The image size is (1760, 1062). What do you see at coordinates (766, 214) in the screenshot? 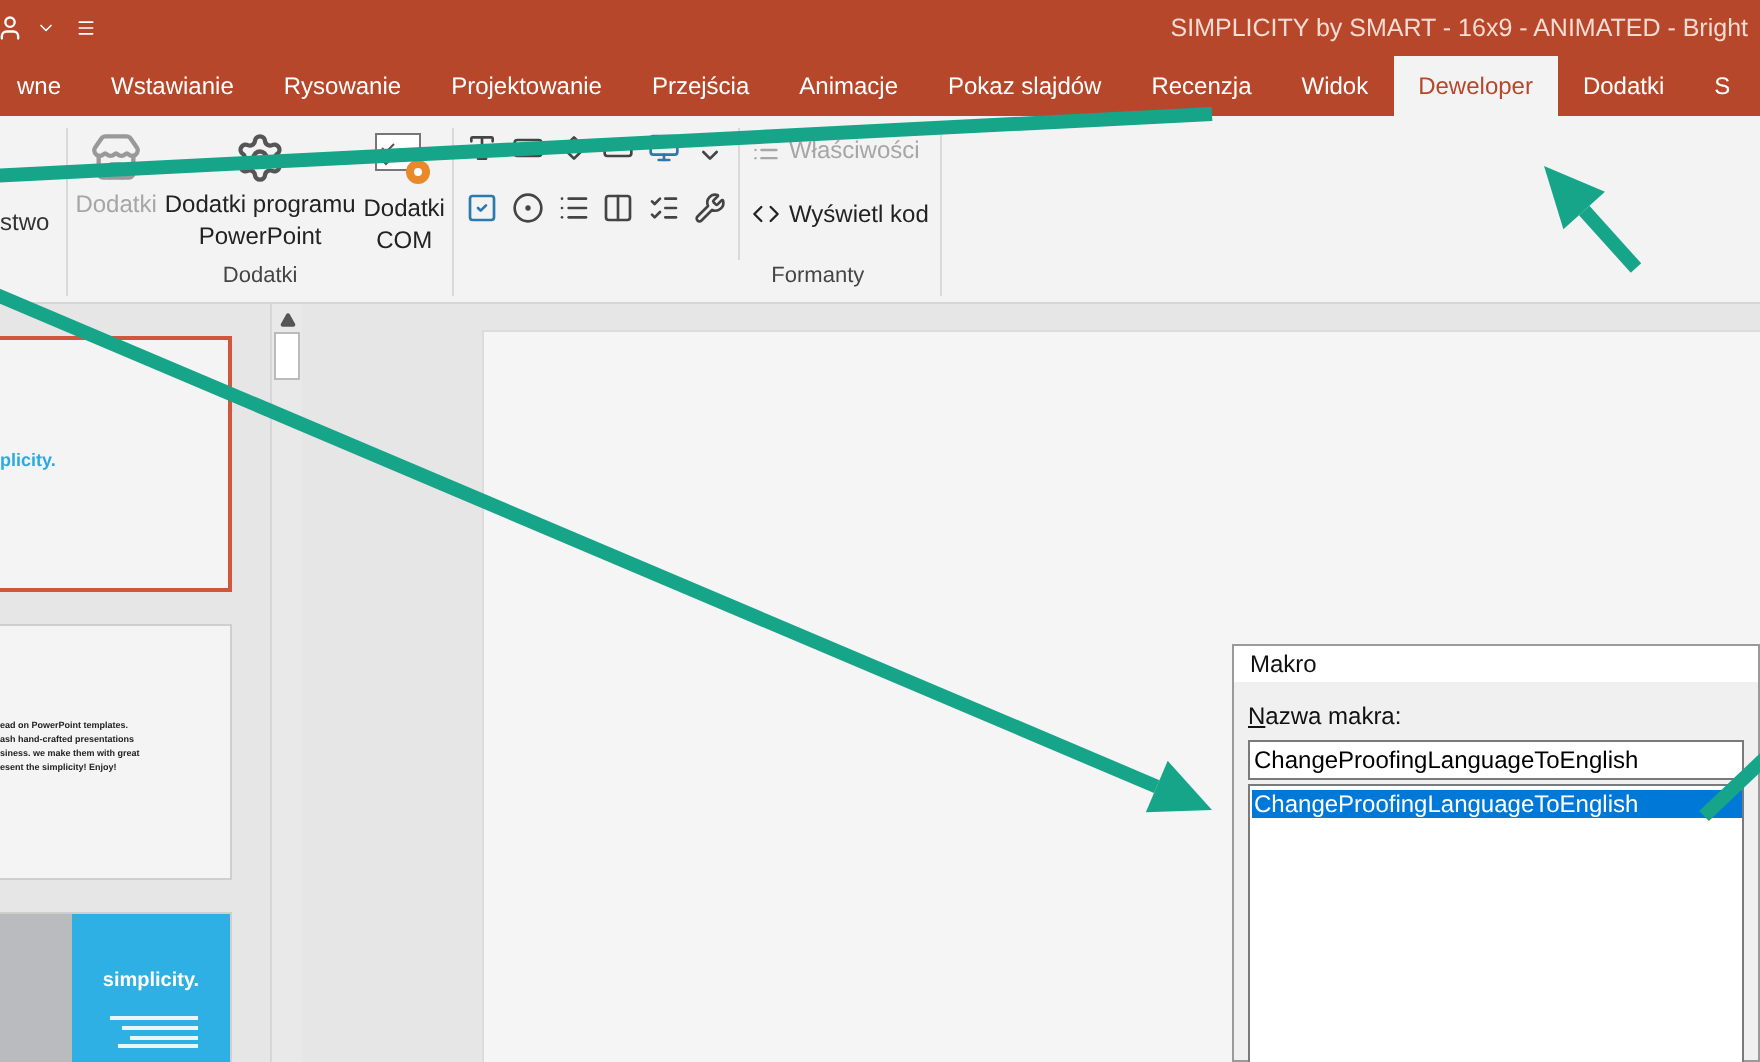
I see `code-icon` at bounding box center [766, 214].